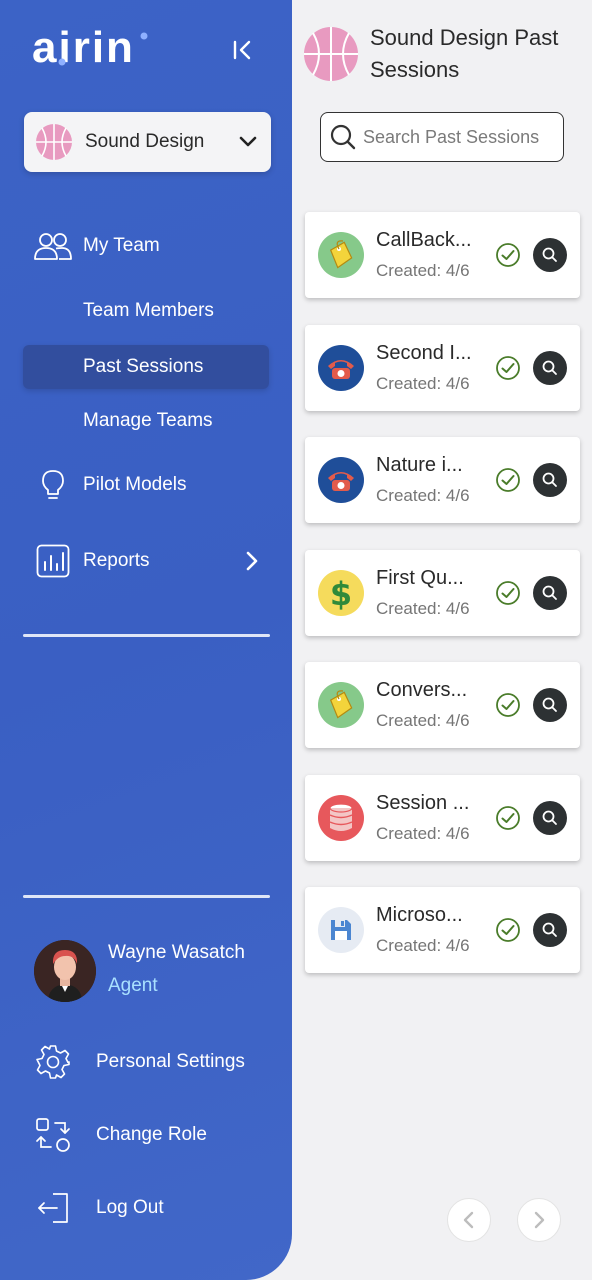 This screenshot has height=1280, width=592. I want to click on nav-my-team: My Team, so click(146, 246).